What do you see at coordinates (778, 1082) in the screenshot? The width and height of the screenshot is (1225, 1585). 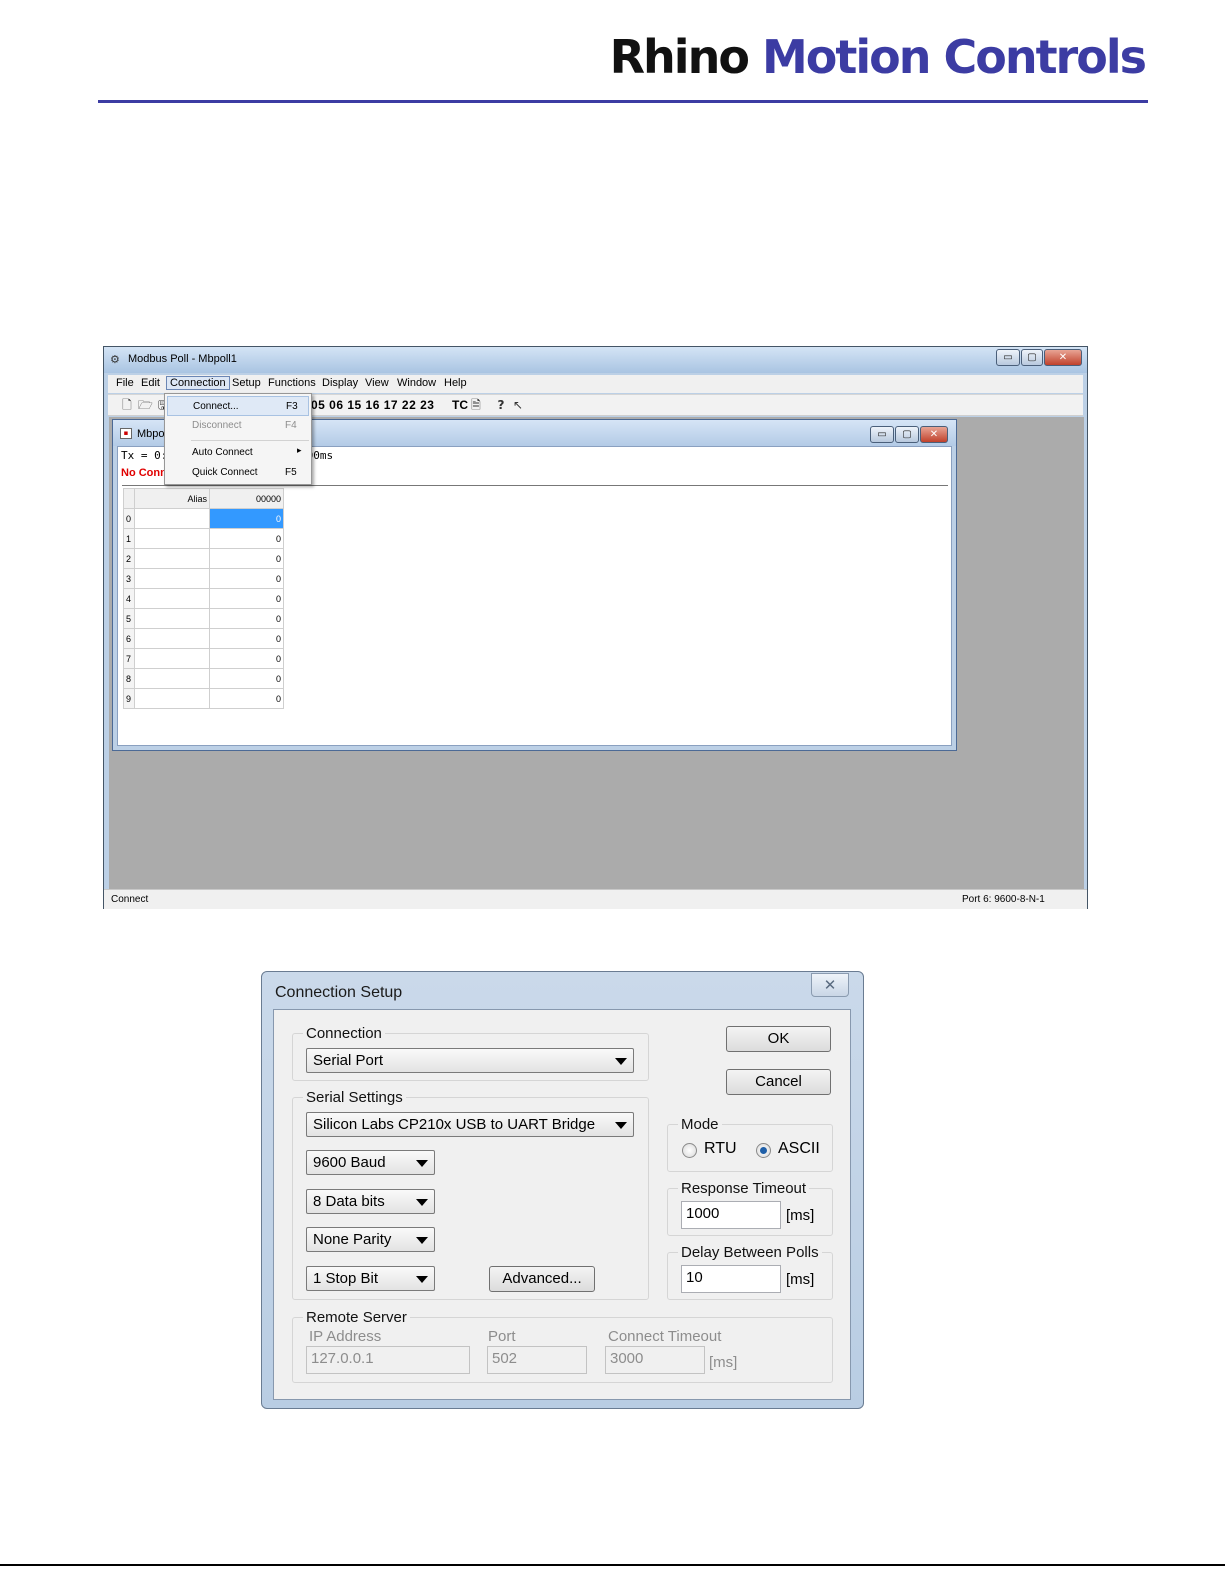 I see `cancel-button: Cancel` at bounding box center [778, 1082].